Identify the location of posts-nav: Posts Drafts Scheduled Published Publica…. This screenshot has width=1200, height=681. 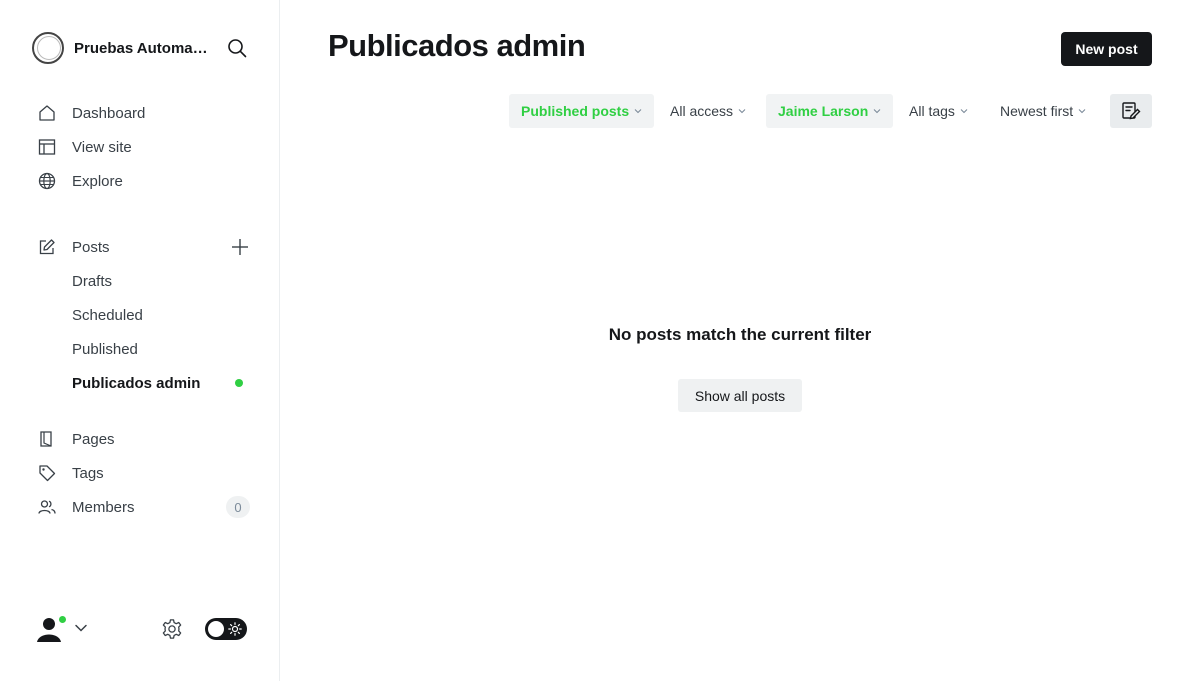
(141, 315).